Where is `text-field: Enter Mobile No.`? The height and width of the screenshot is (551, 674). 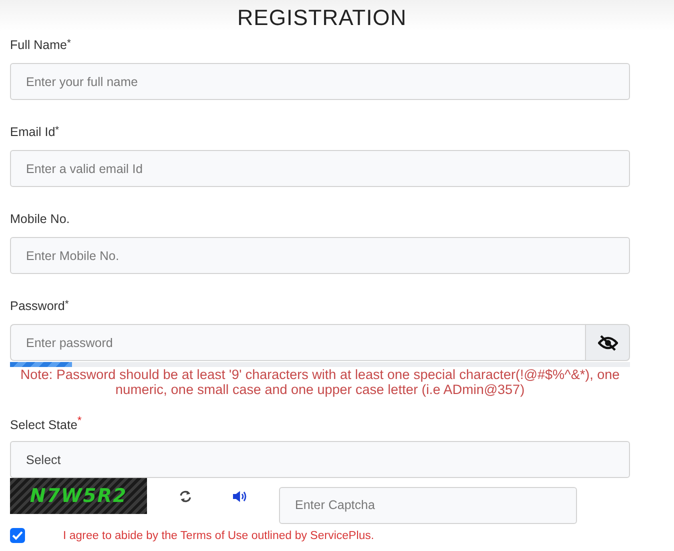
text-field: Enter Mobile No. is located at coordinates (320, 255).